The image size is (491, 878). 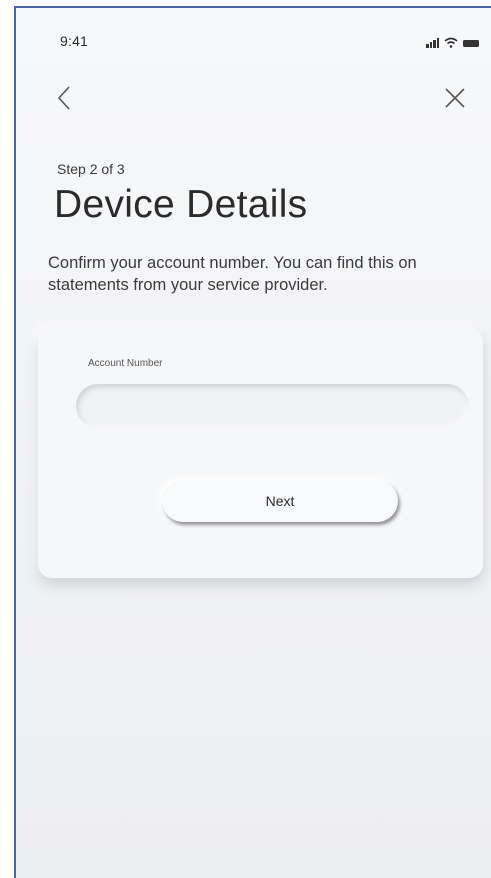 I want to click on page-title: Device Details, so click(x=181, y=204).